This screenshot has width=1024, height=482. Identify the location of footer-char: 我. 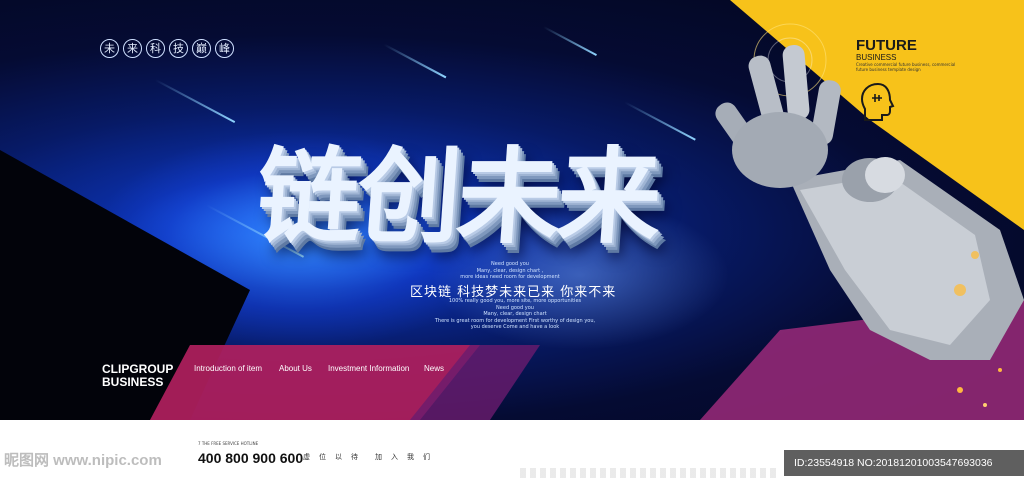
(410, 457).